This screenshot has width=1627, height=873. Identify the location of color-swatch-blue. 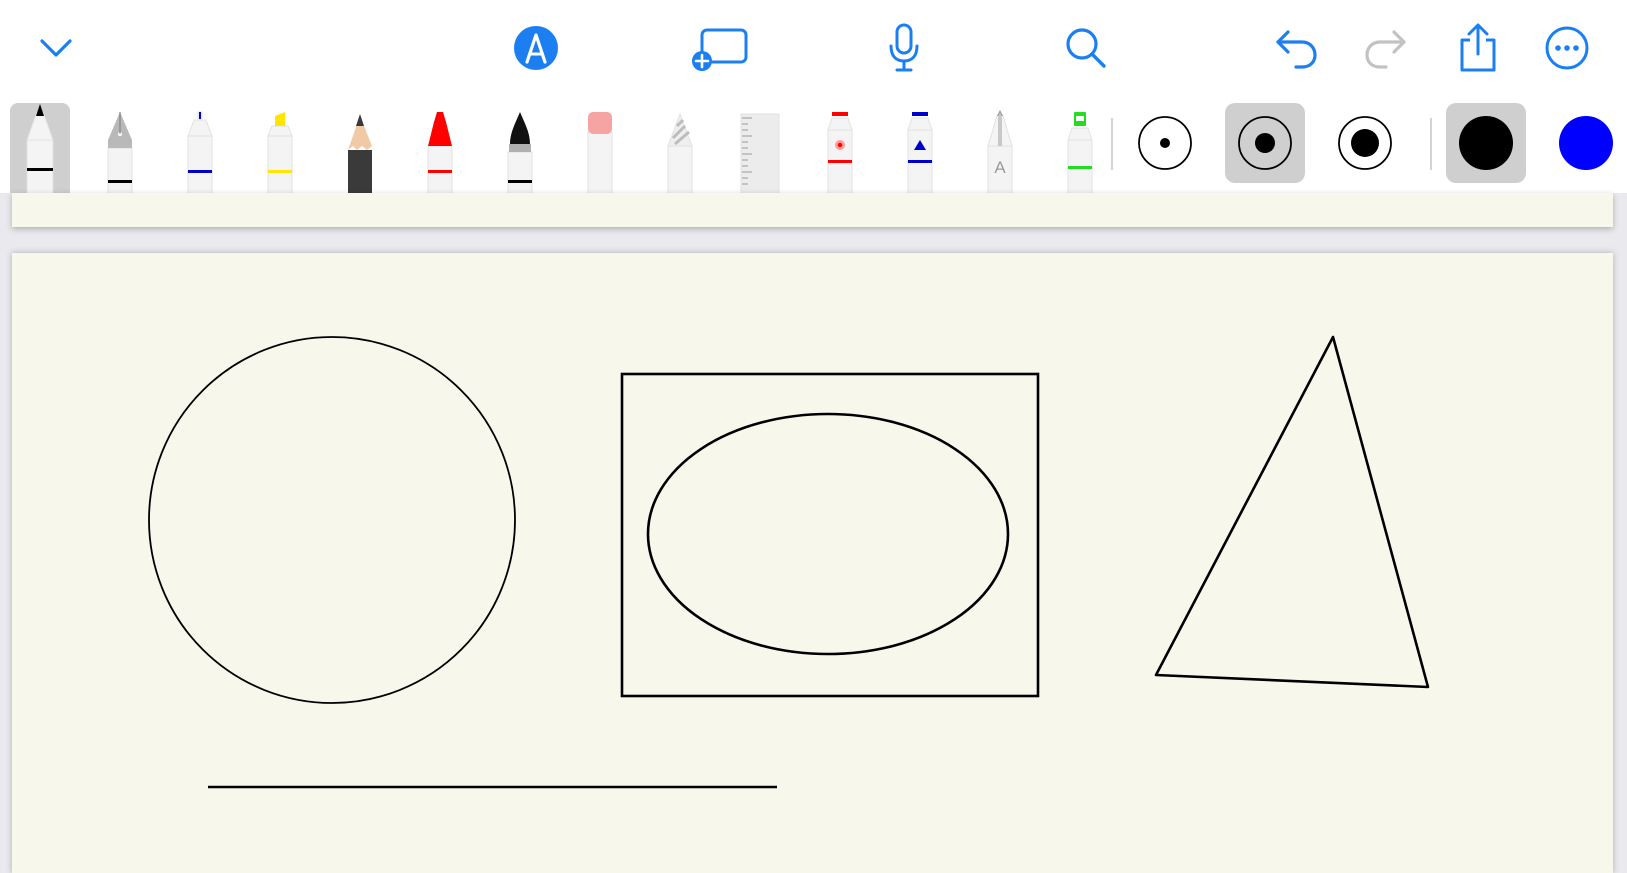
(1586, 143).